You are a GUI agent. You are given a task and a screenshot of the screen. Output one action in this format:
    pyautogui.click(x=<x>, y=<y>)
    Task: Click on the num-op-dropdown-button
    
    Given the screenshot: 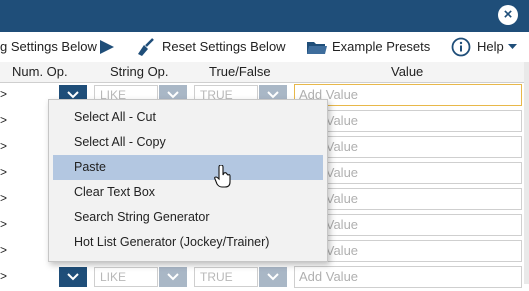 What is the action you would take?
    pyautogui.click(x=73, y=277)
    